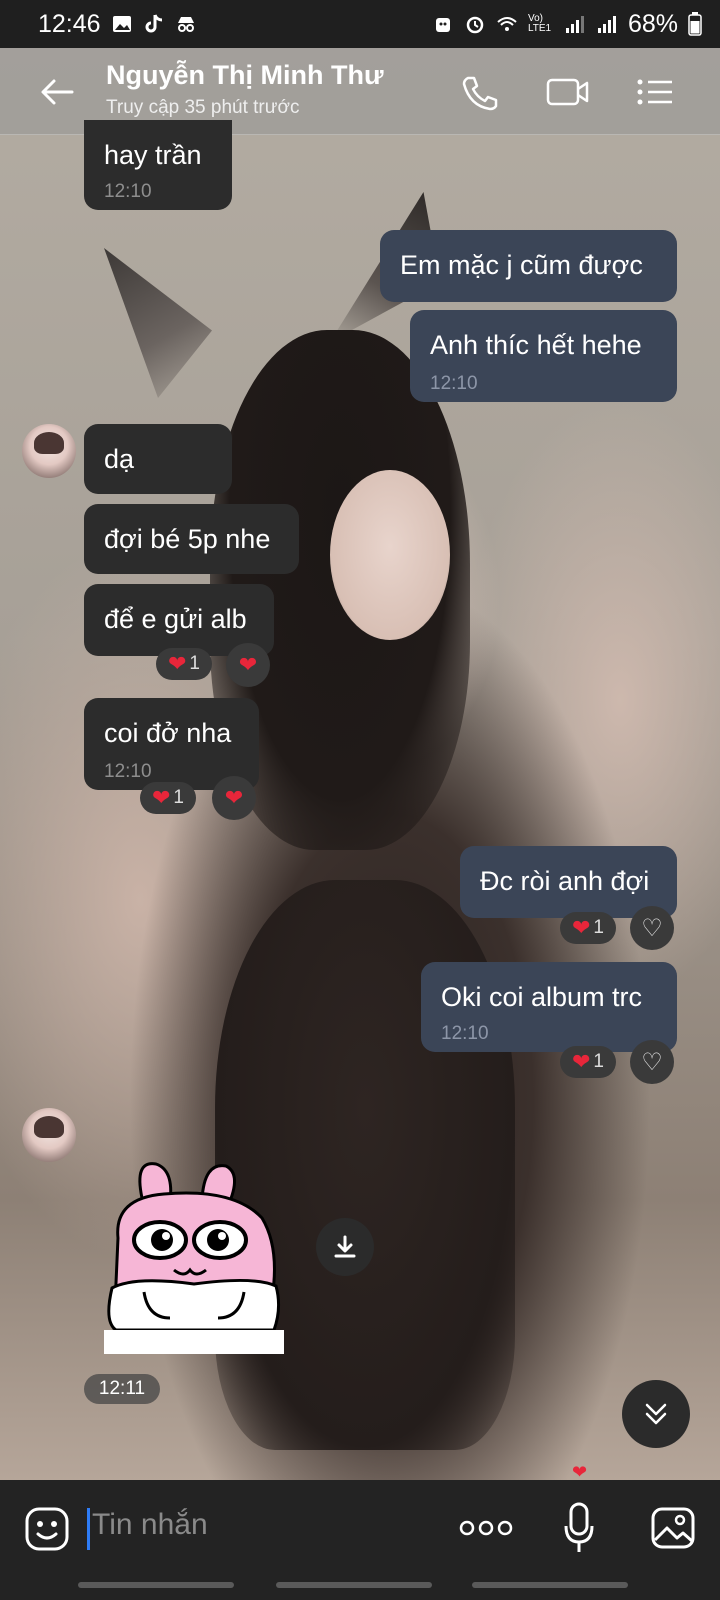 The image size is (720, 1600). I want to click on tiktok-icon, so click(153, 23).